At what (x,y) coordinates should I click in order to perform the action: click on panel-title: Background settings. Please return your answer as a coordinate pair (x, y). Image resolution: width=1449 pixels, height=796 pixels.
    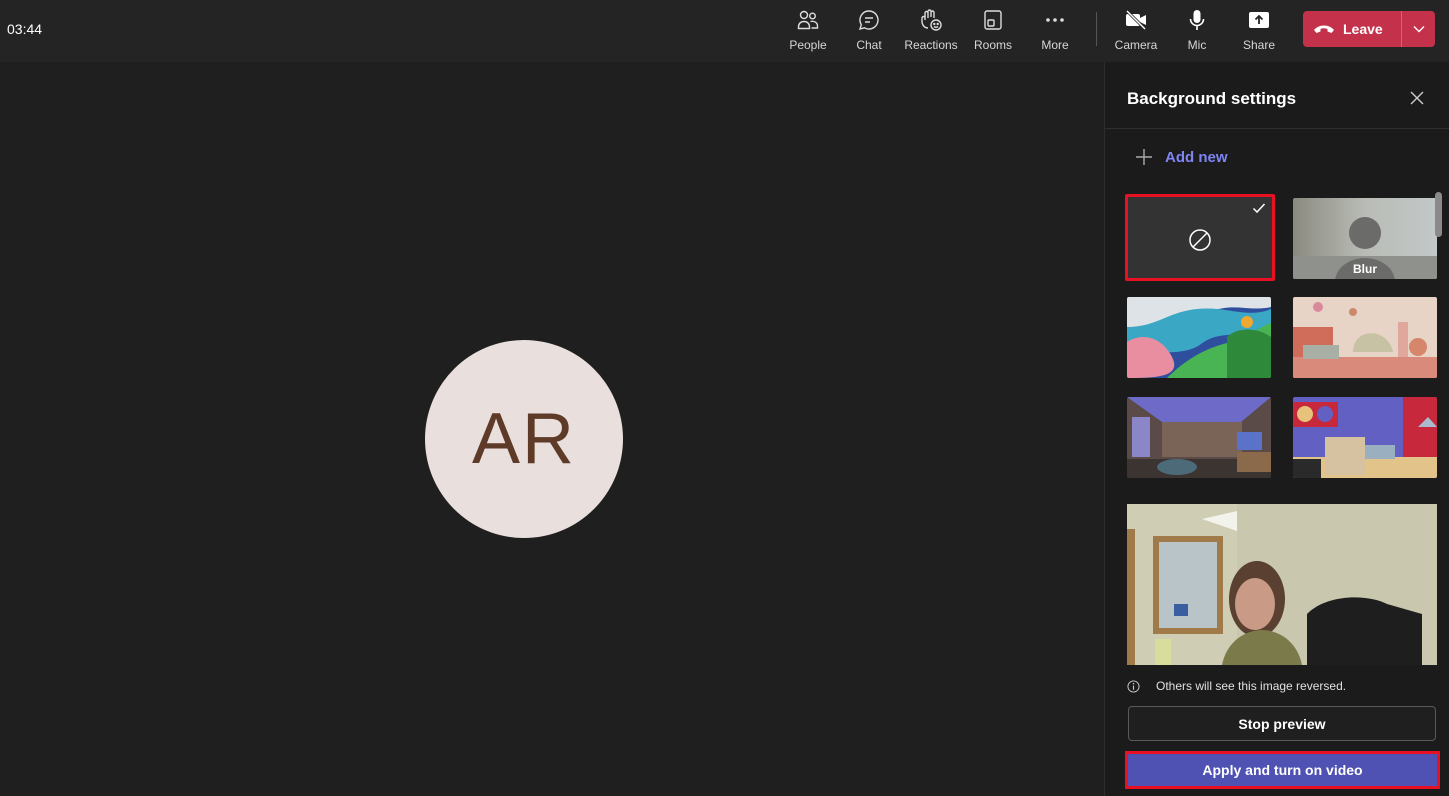
    Looking at the image, I should click on (1212, 98).